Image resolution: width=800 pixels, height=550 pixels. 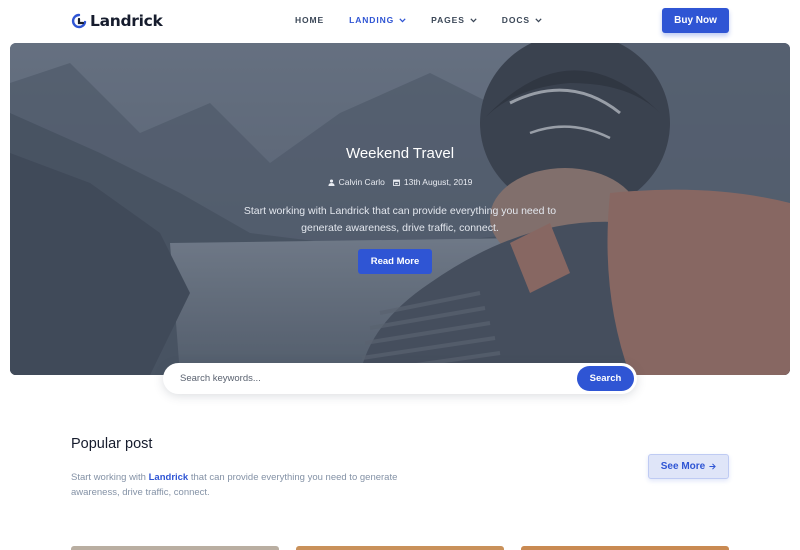 I want to click on nav-item-docs: DOCS, so click(x=522, y=20).